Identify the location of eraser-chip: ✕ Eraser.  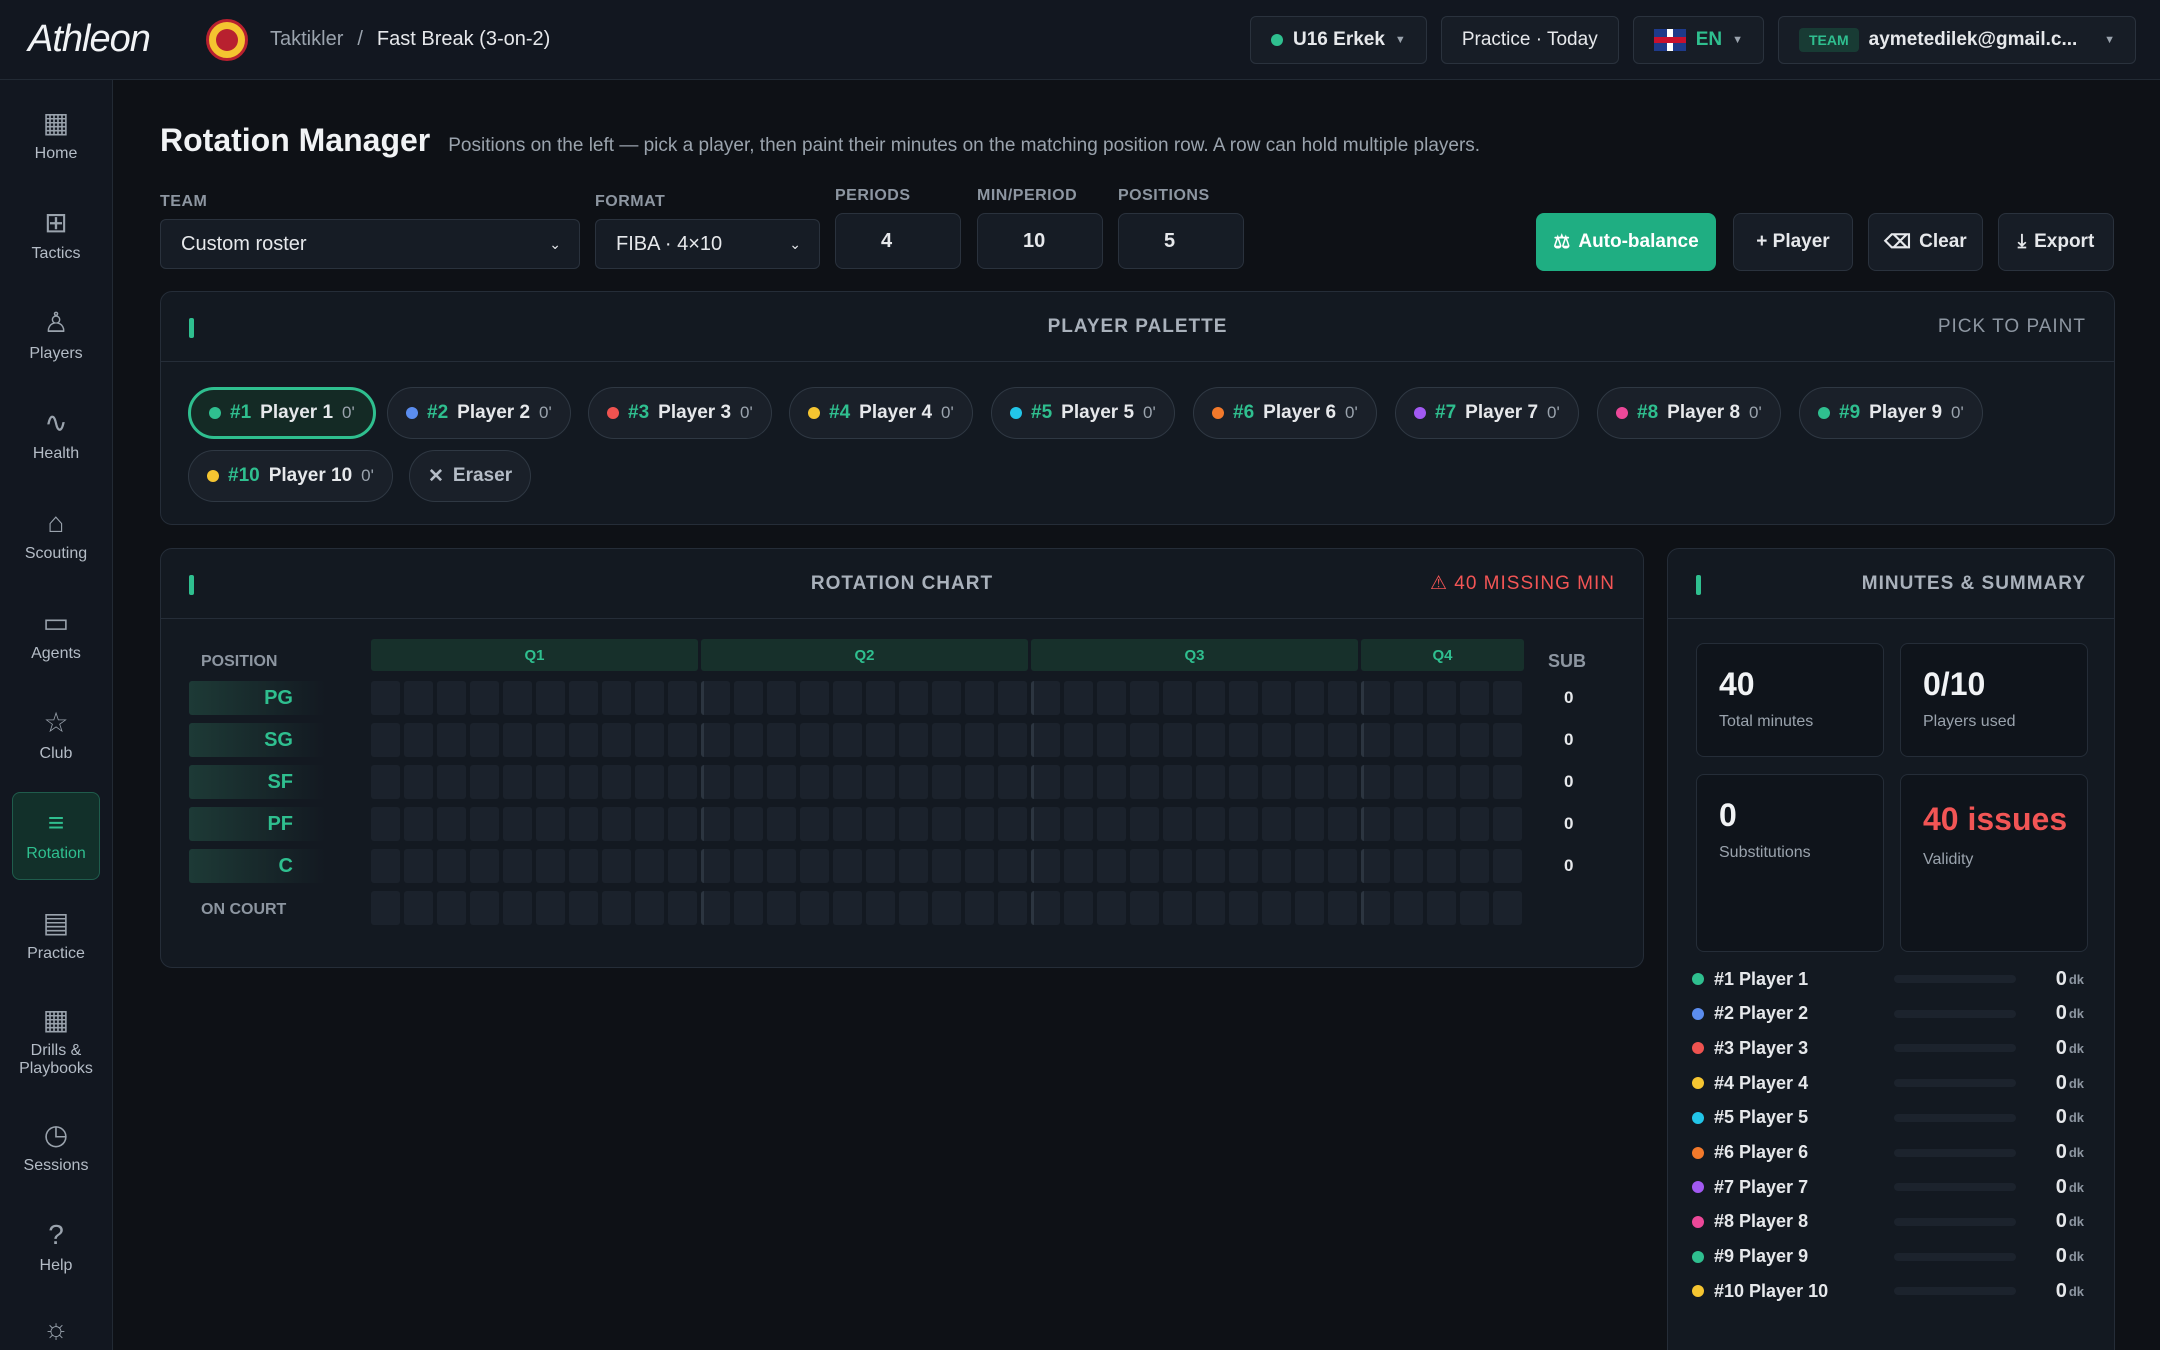
(470, 476).